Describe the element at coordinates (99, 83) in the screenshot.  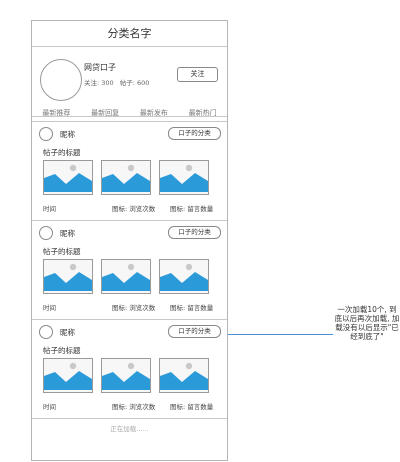
I see `follow-count: 关注: 300` at that location.